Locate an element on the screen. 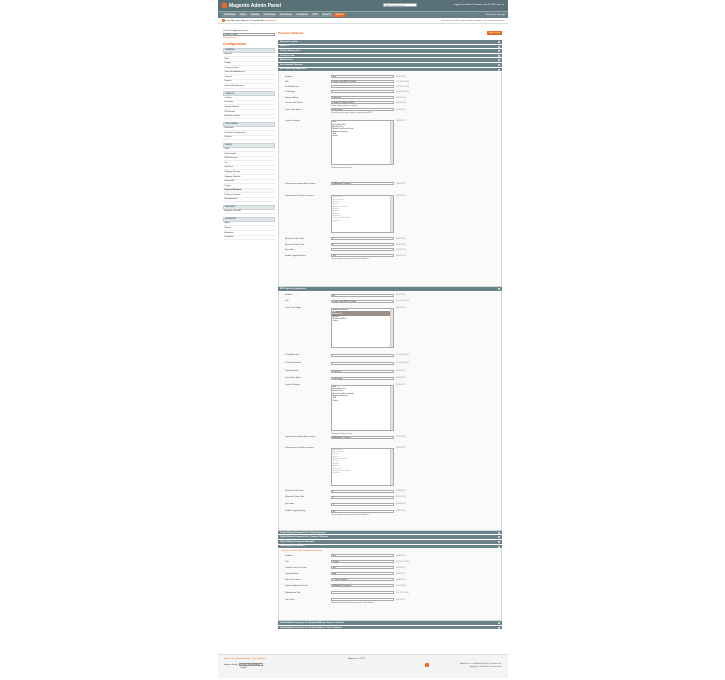 Image resolution: width=725 pixels, height=680 pixels. locale-label: Interface Locale: is located at coordinates (231, 664).